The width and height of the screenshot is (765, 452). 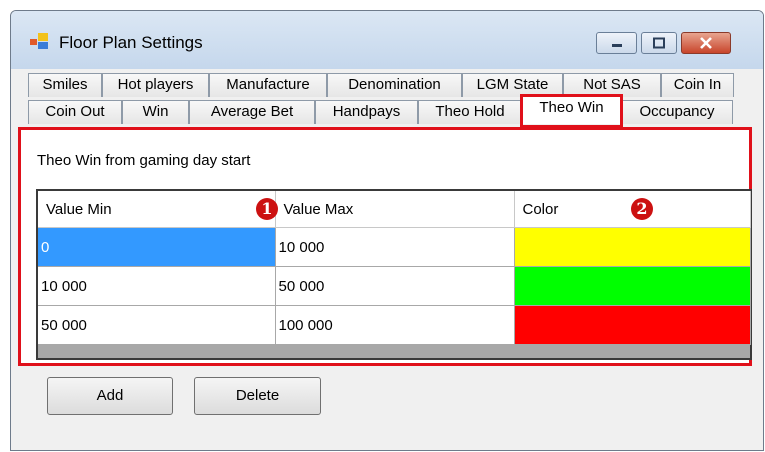 I want to click on value-min-cell: 10 000, so click(x=157, y=286).